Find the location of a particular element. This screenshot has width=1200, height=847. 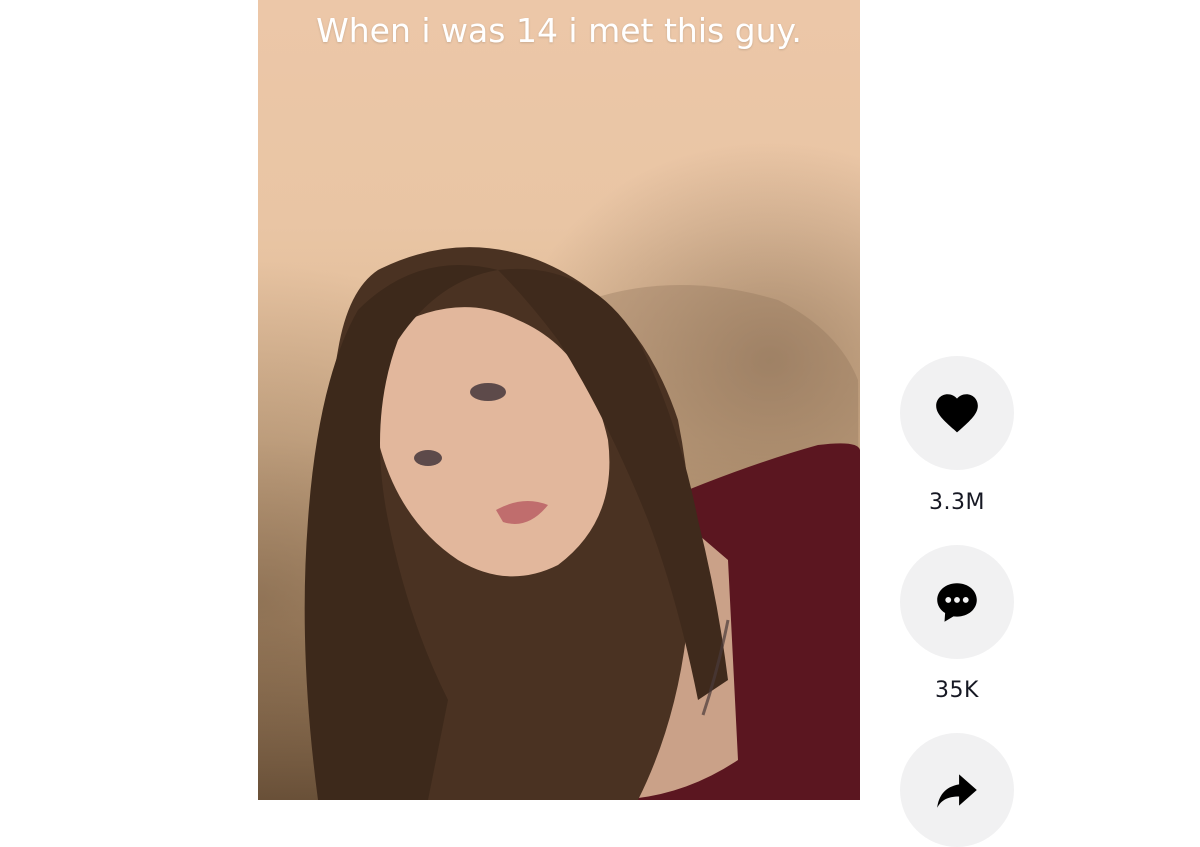

comment-button is located at coordinates (957, 602).